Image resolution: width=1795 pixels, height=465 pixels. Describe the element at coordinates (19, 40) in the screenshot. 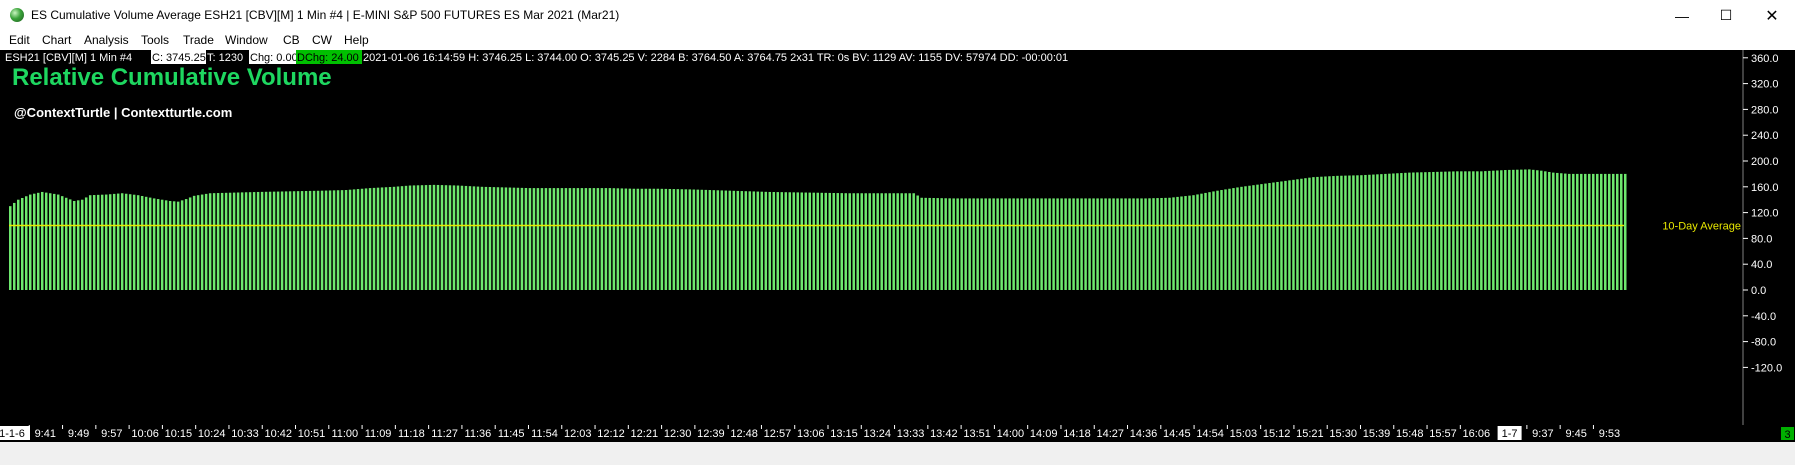

I see `menu-edit: Edit` at that location.